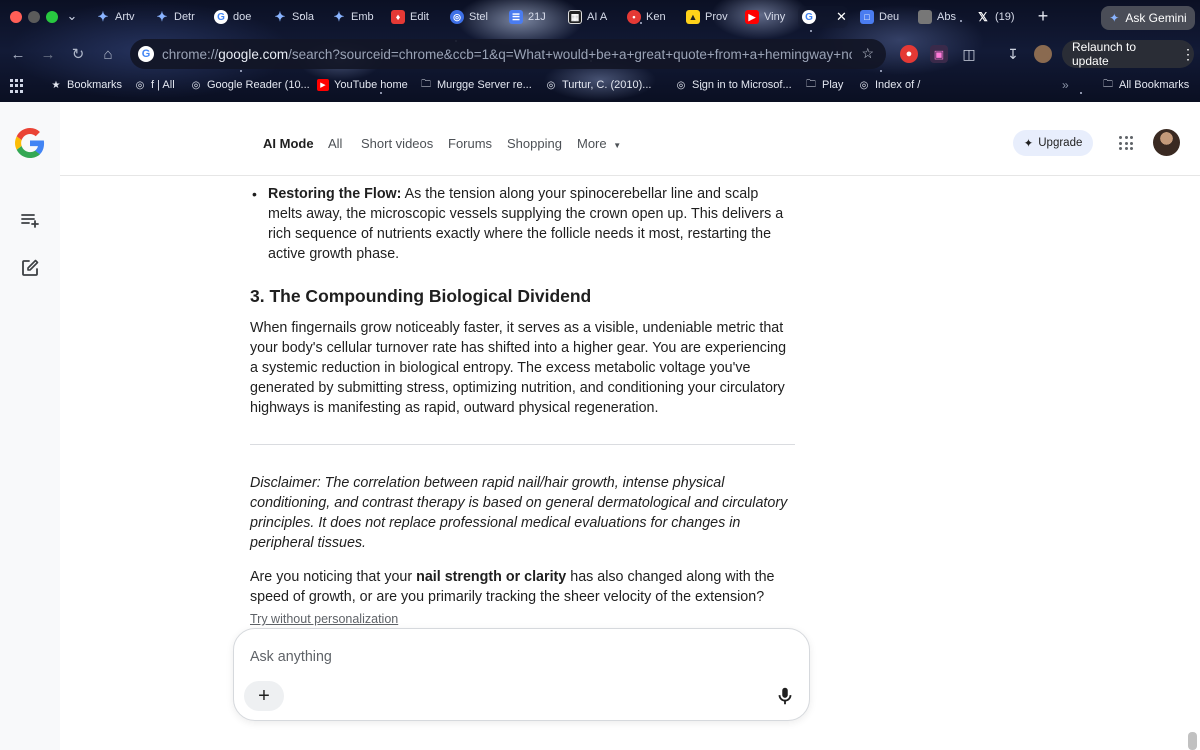  What do you see at coordinates (1005, 17) in the screenshot?
I see `tab-label: (19)` at bounding box center [1005, 17].